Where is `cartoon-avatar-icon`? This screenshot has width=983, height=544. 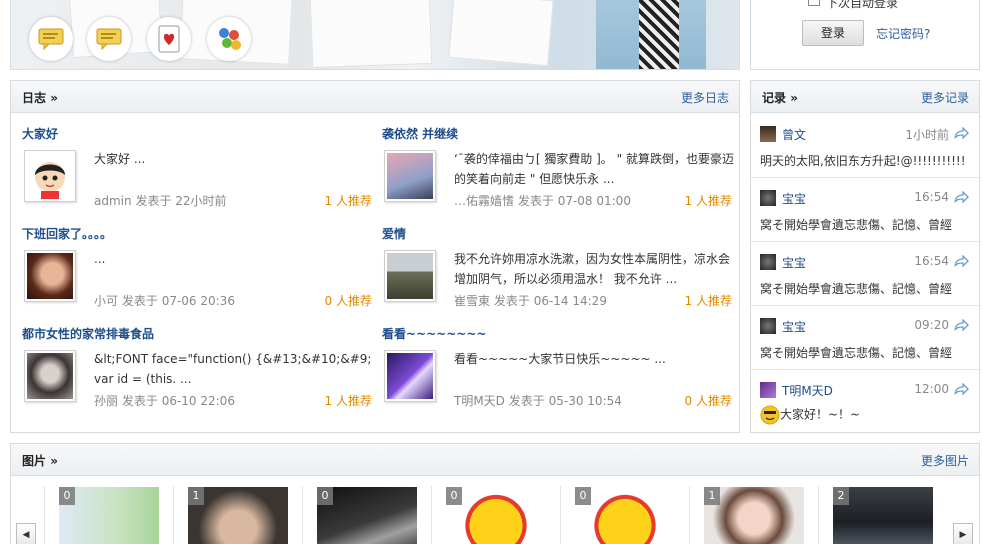
cartoon-avatar-icon is located at coordinates (50, 176).